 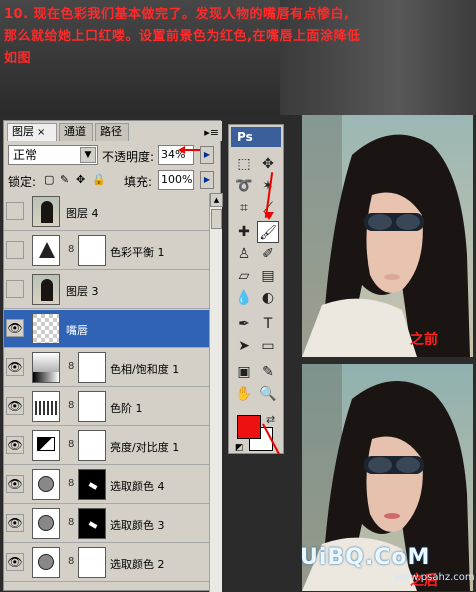 I want to click on dodge-tool-icon: ◐, so click(x=268, y=298).